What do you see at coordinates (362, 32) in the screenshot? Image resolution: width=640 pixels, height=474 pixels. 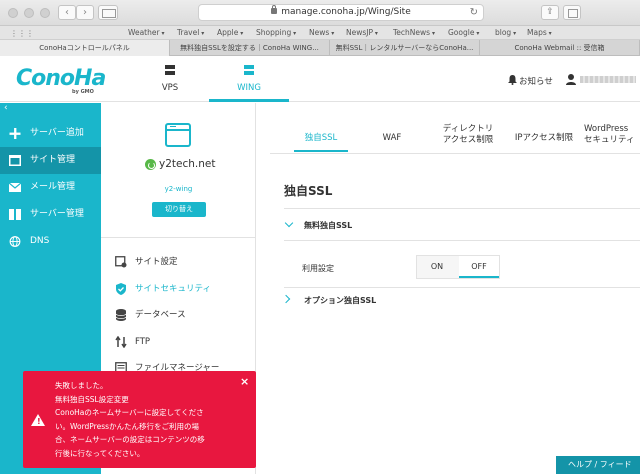 I see `bookmark-item: NewsJP` at bounding box center [362, 32].